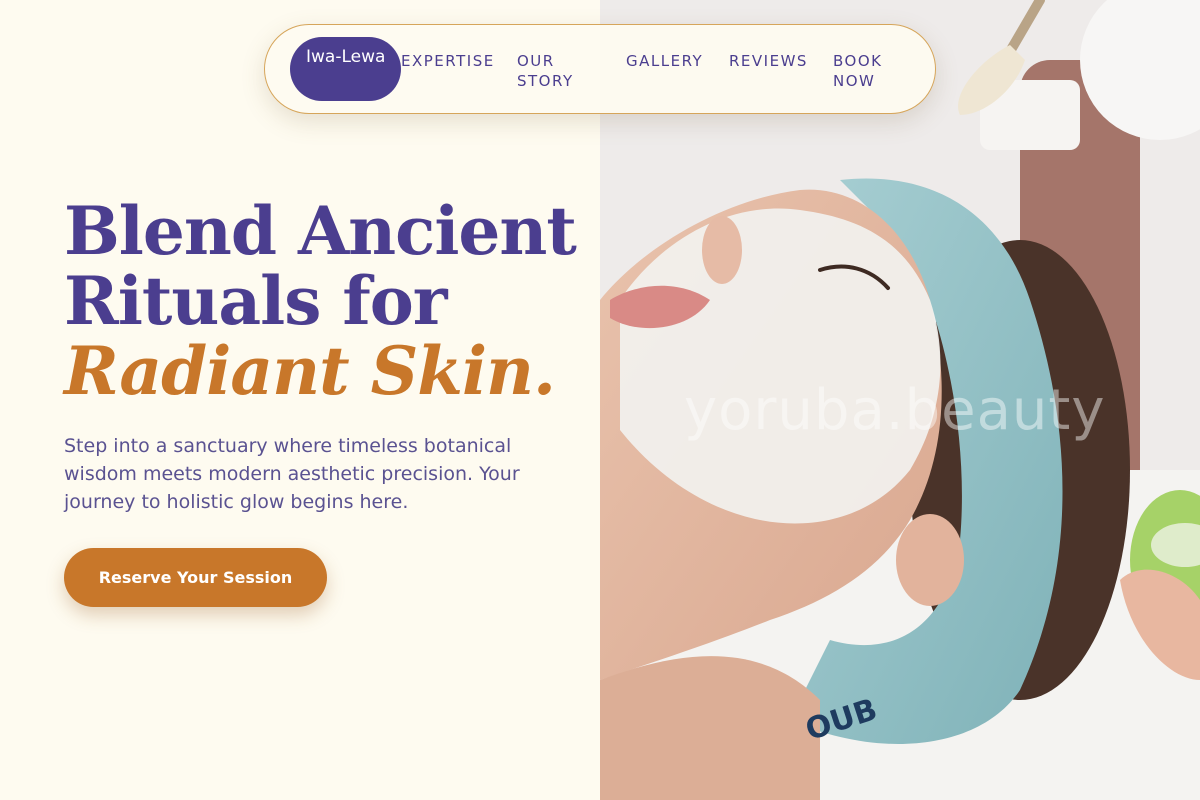 Image resolution: width=1200 pixels, height=800 pixels. I want to click on reserve-session-button: Reserve Your Session, so click(195, 577).